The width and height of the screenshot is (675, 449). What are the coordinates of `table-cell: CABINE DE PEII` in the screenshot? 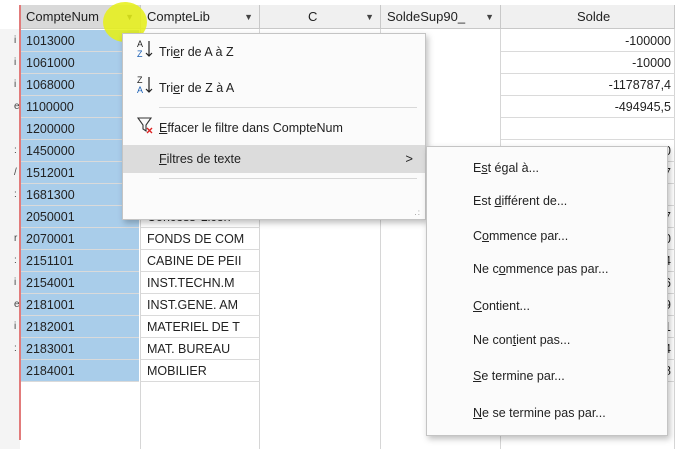 It's located at (200, 261).